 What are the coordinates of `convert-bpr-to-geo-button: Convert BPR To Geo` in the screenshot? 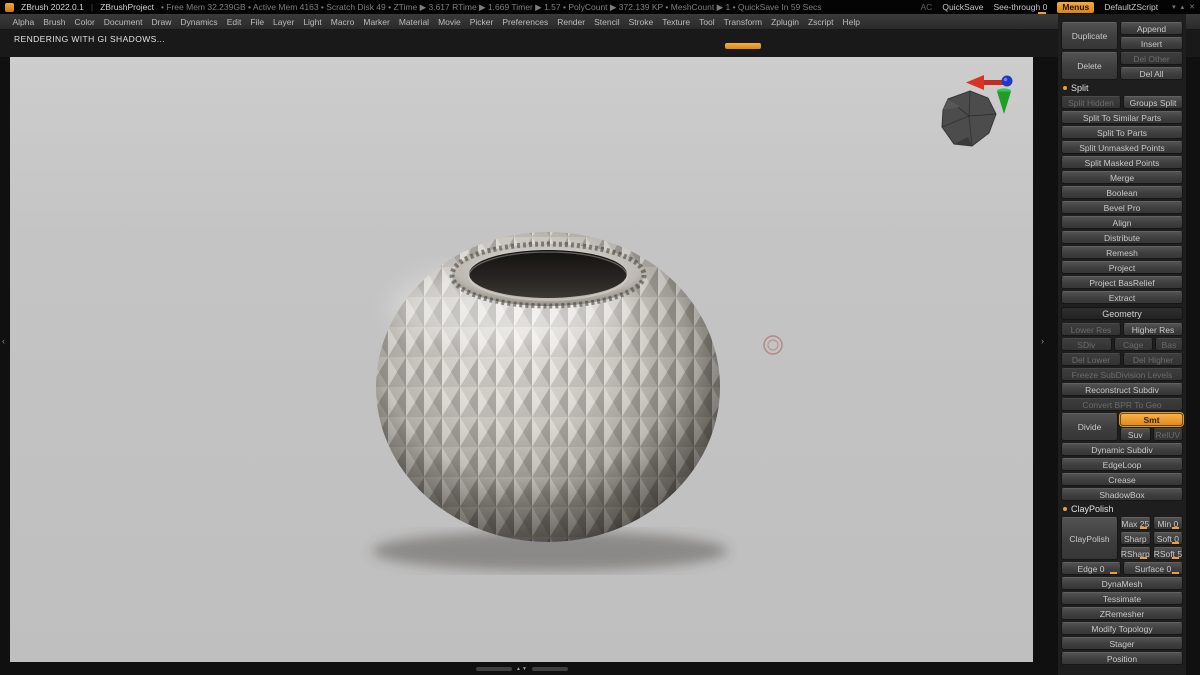 It's located at (1122, 404).